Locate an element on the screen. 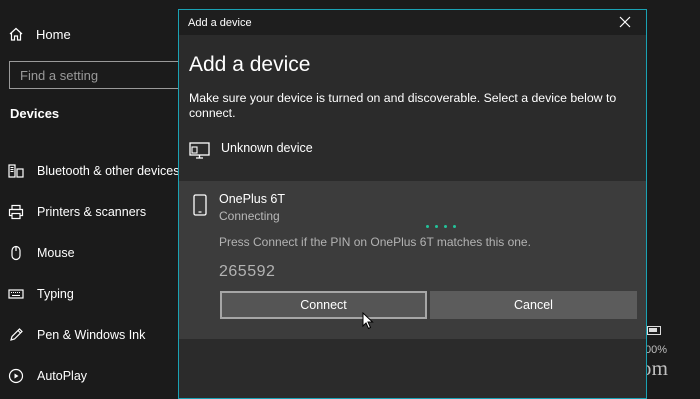 Image resolution: width=700 pixels, height=399 pixels. mouse-pointer-icon is located at coordinates (368, 323).